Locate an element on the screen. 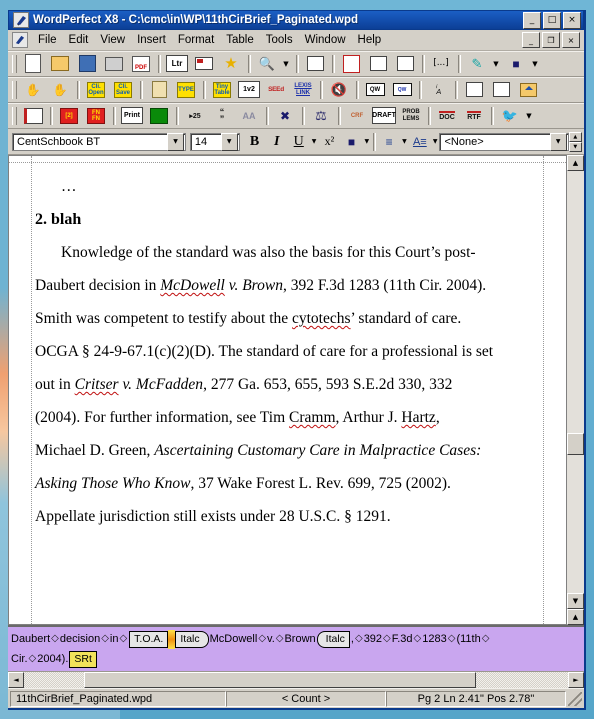 The height and width of the screenshot is (719, 594). highlight-color-chevron-down-icon: ▼ is located at coordinates (367, 142).